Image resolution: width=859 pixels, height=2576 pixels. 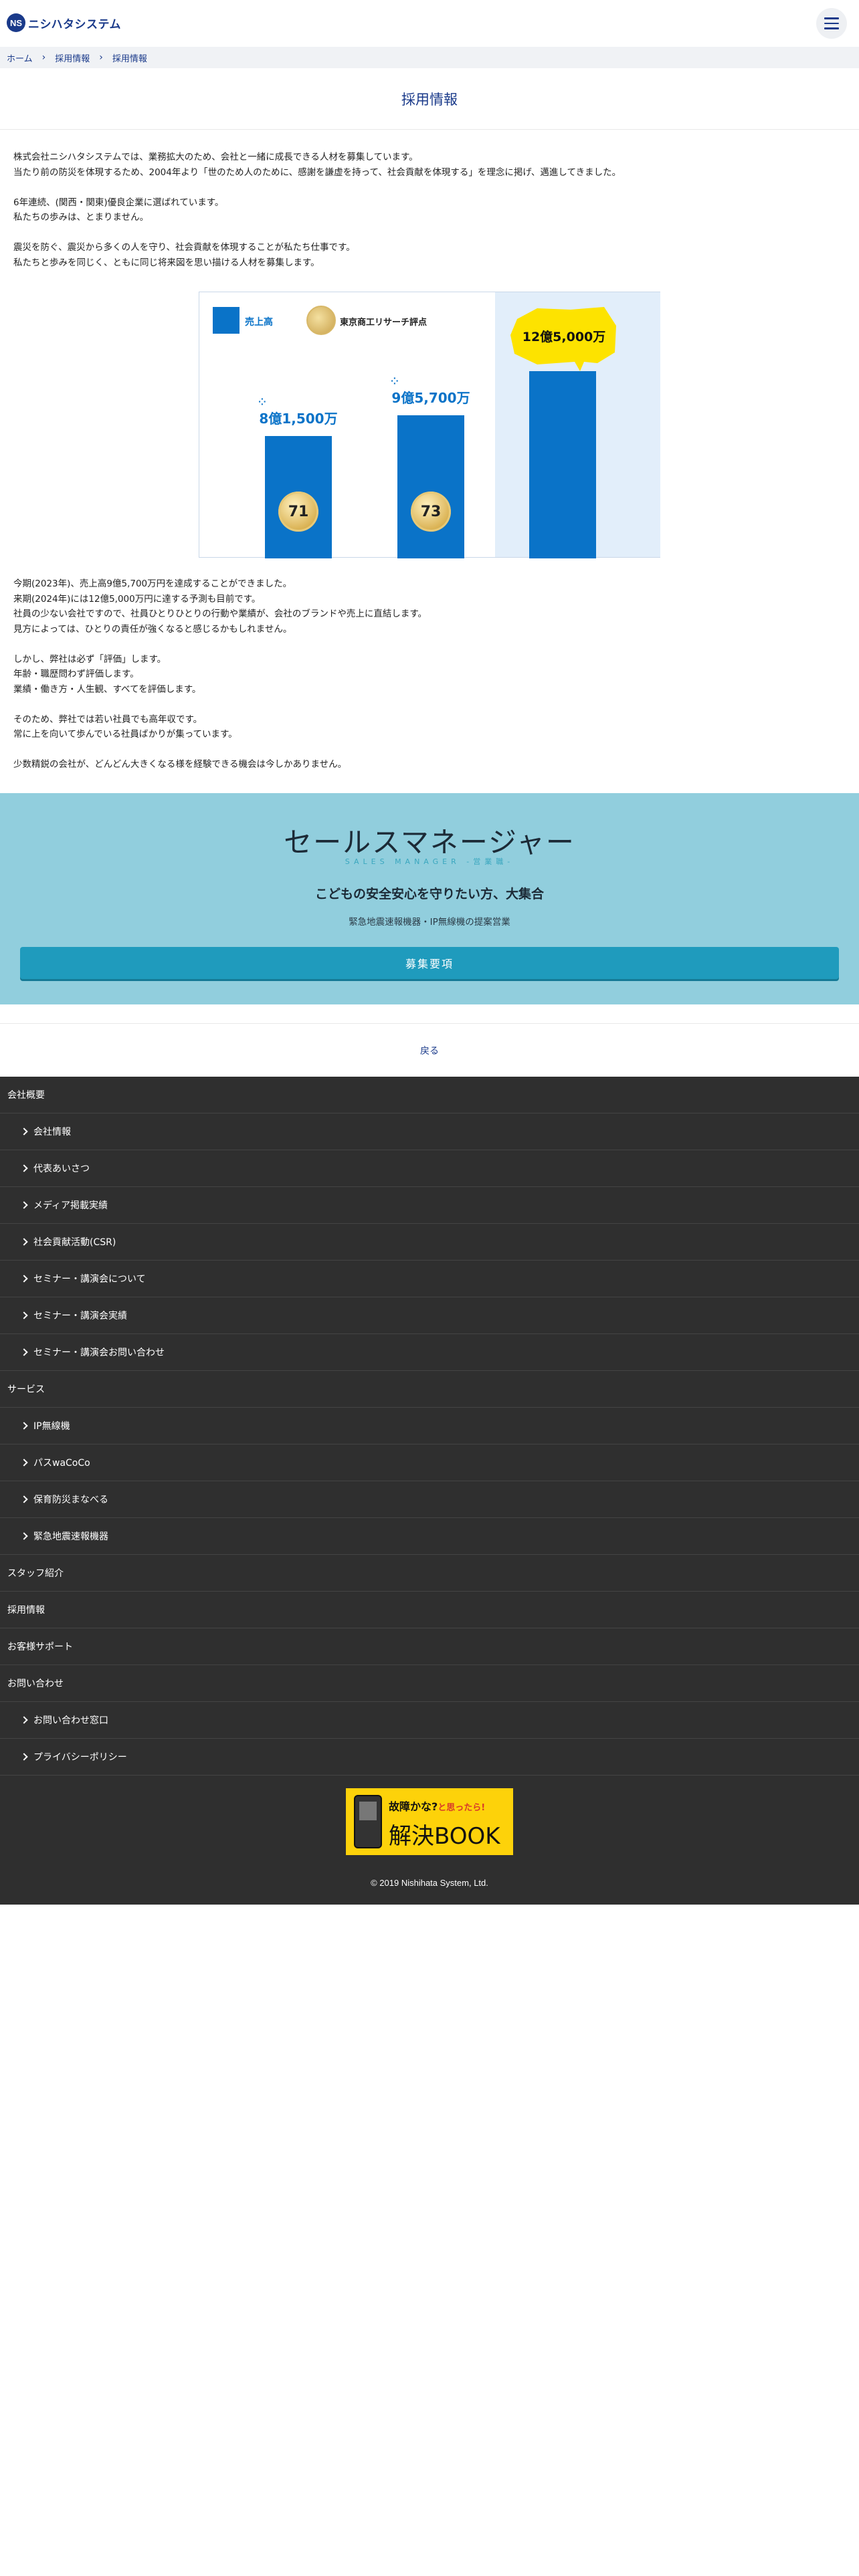 What do you see at coordinates (226, 320) in the screenshot?
I see `legend-sales-swatch` at bounding box center [226, 320].